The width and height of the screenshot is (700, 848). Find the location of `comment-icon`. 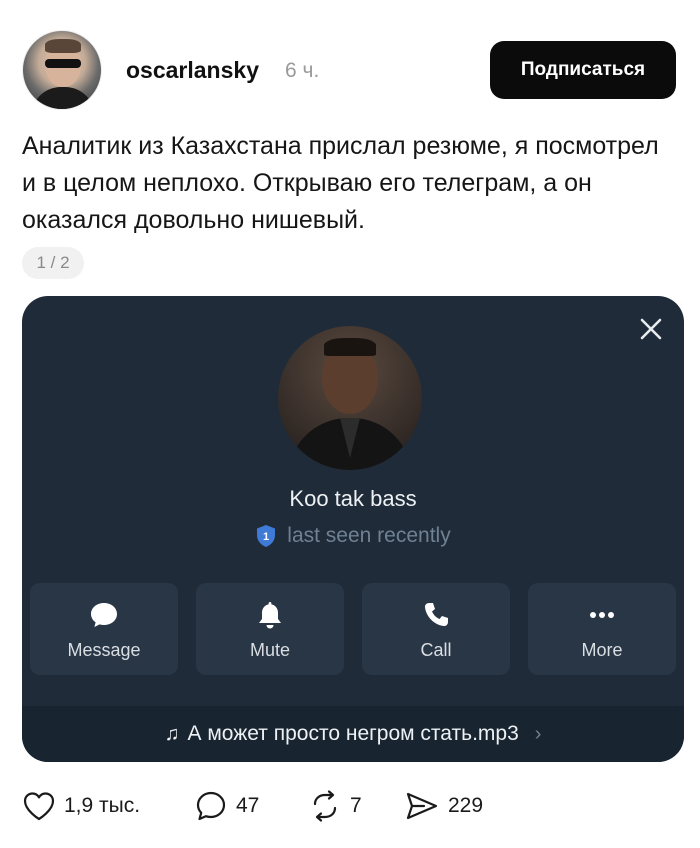

comment-icon is located at coordinates (211, 806).